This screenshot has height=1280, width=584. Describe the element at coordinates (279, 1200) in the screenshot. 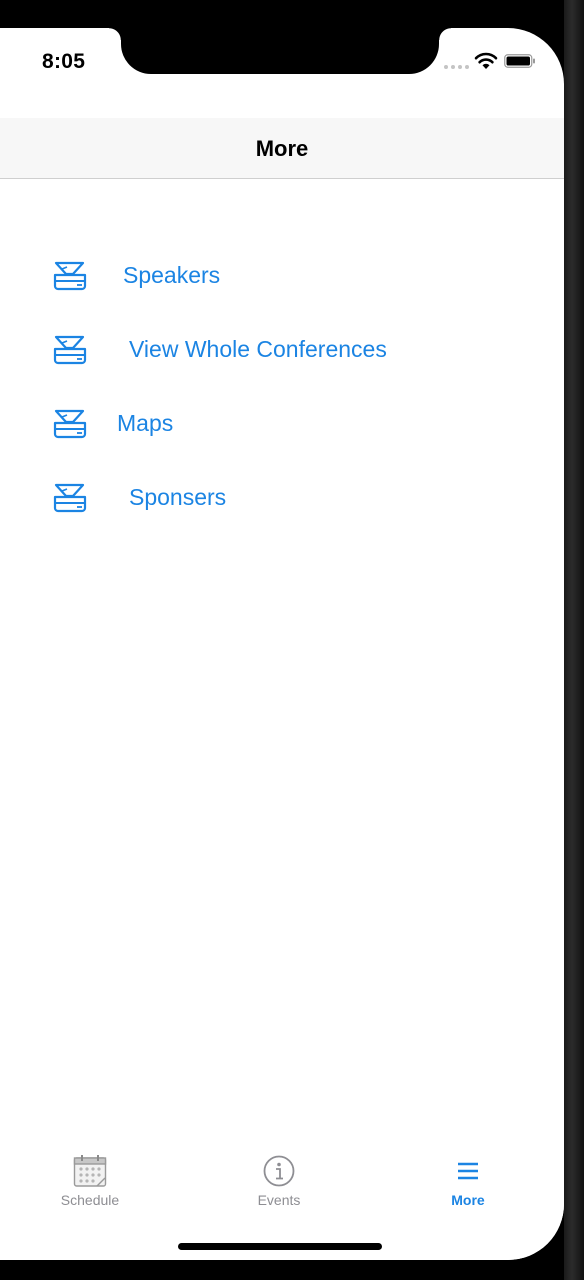

I see `tab-label: Events` at that location.